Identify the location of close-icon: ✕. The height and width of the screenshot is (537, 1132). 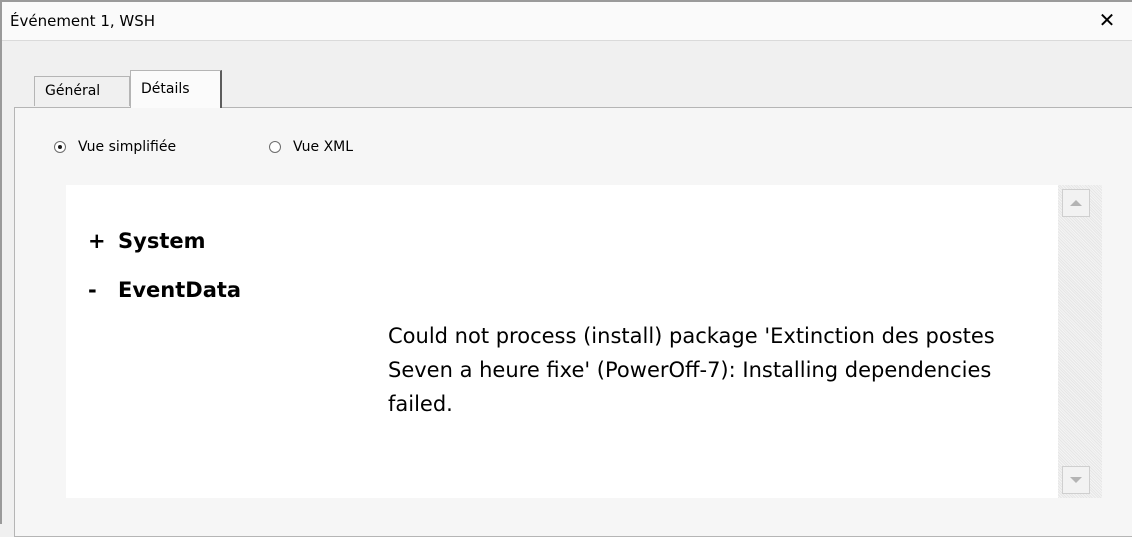
(1107, 20).